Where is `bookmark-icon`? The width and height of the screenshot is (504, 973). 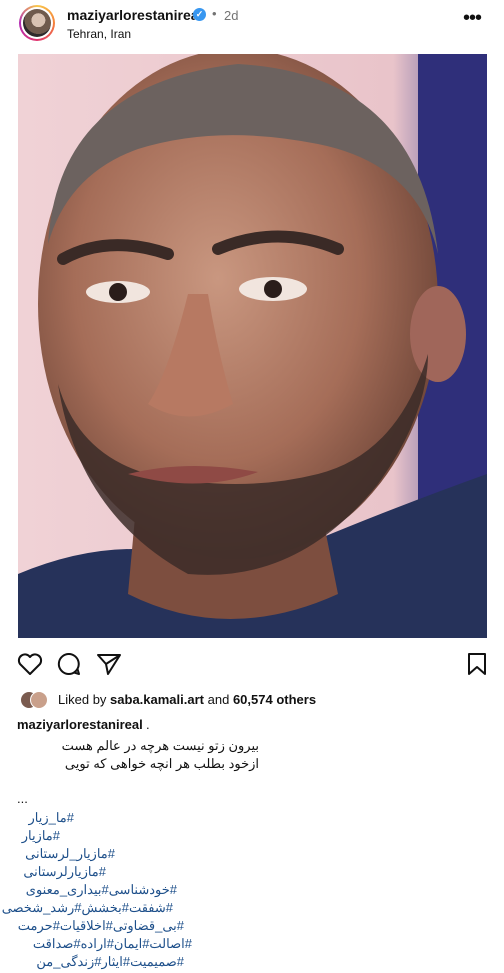 bookmark-icon is located at coordinates (477, 664).